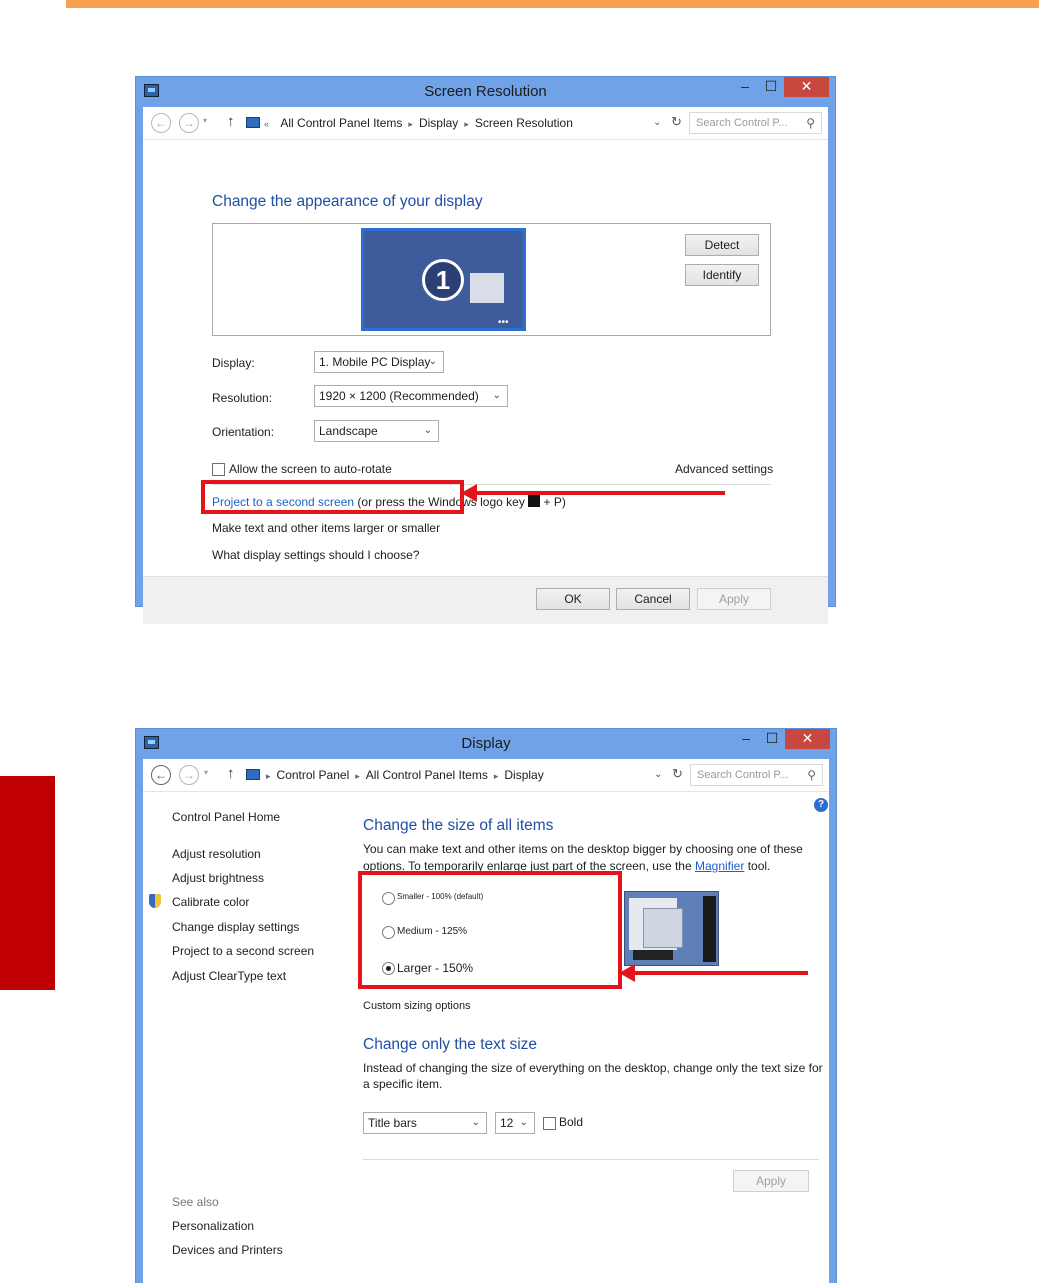 This screenshot has width=1039, height=1283. Describe the element at coordinates (663, 928) in the screenshot. I see `preview-window-front` at that location.